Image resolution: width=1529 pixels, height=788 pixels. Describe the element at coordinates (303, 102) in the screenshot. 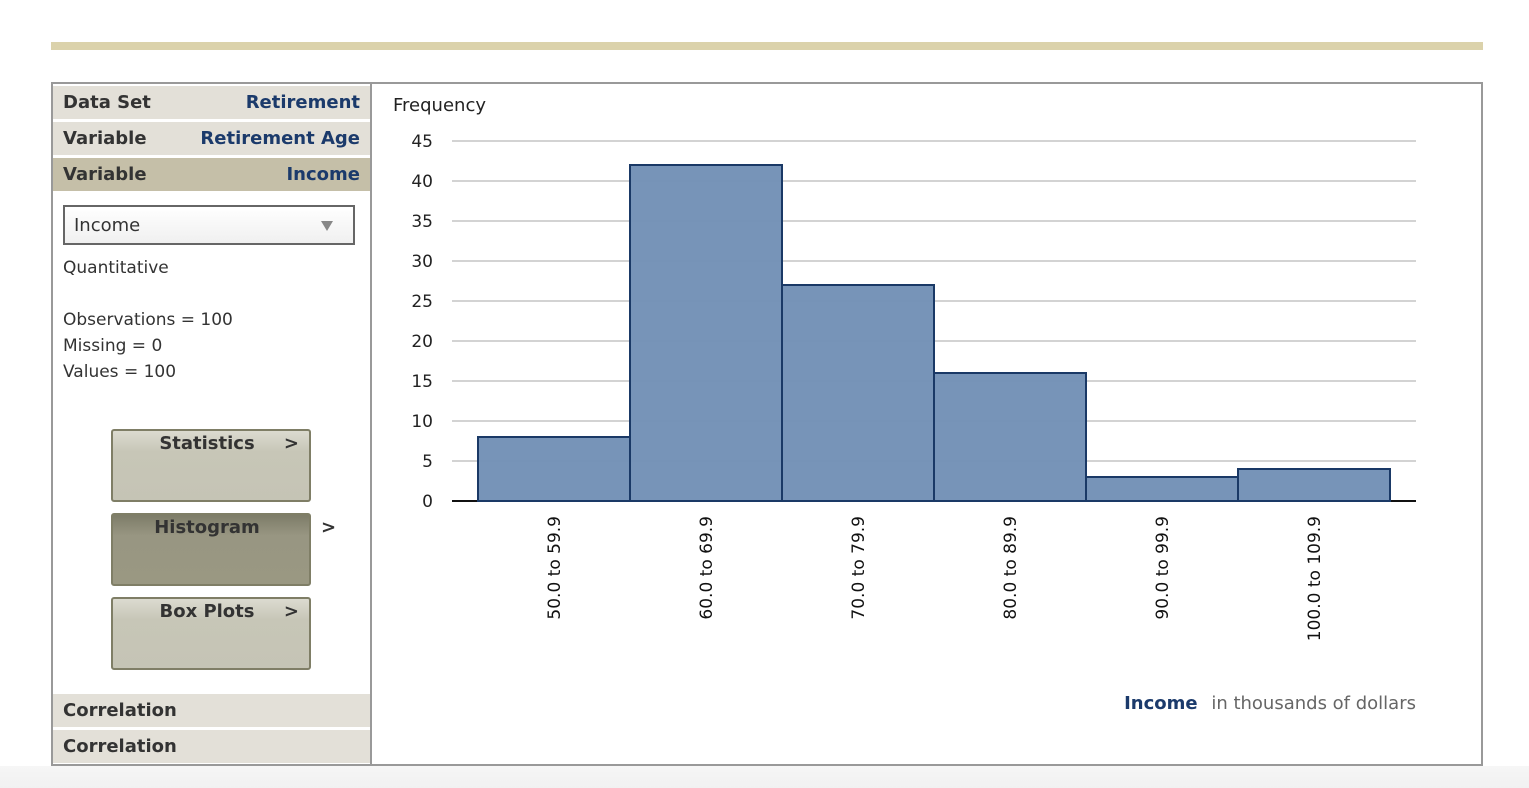

I see `dataset-value: Retirement` at that location.